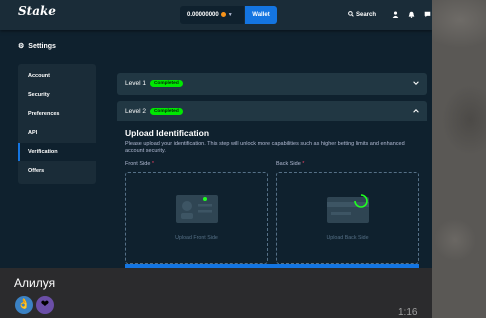 Image resolution: width=486 pixels, height=318 pixels. Describe the element at coordinates (45, 305) in the screenshot. I see `heart-icon: ❤` at that location.